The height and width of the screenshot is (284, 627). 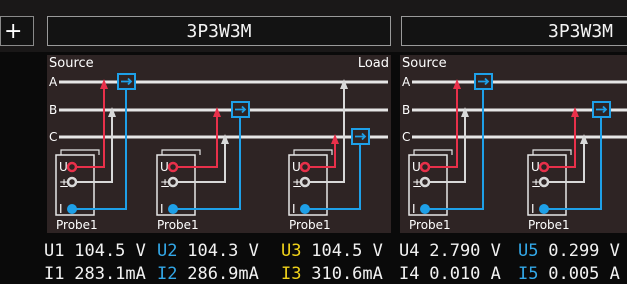 I want to click on u4-label: U4, so click(x=409, y=251).